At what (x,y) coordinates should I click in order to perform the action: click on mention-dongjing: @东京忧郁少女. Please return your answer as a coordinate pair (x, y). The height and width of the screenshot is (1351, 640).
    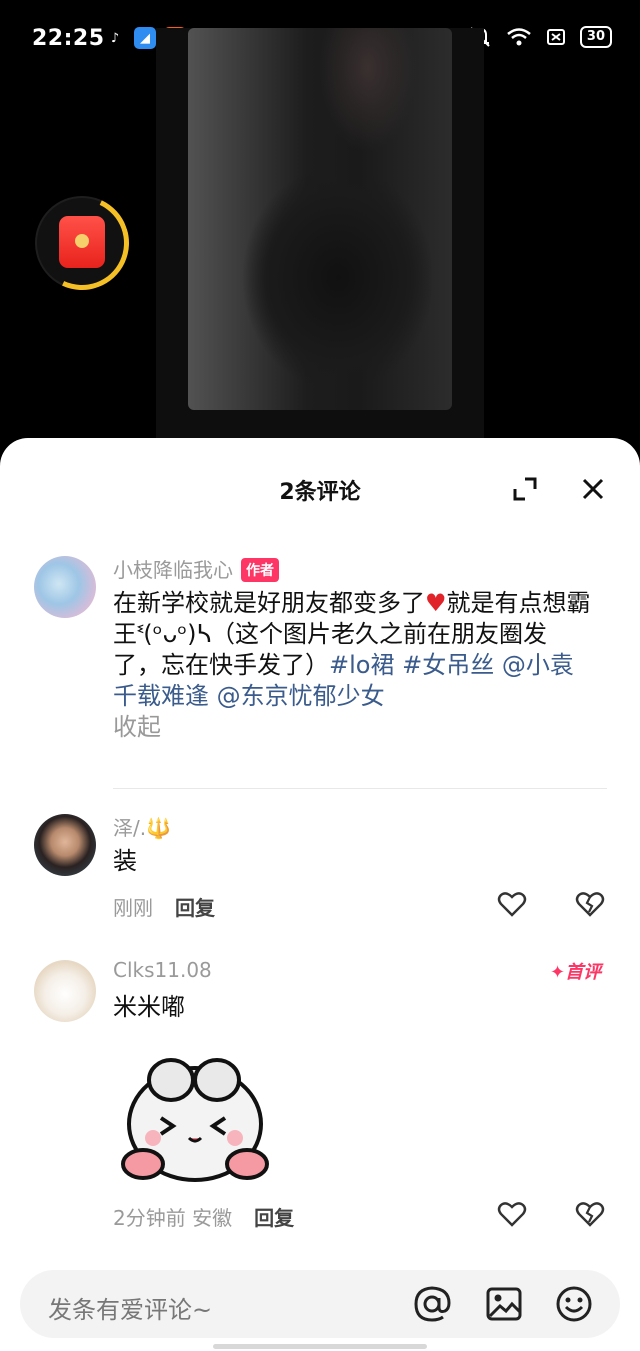
    Looking at the image, I should click on (301, 696).